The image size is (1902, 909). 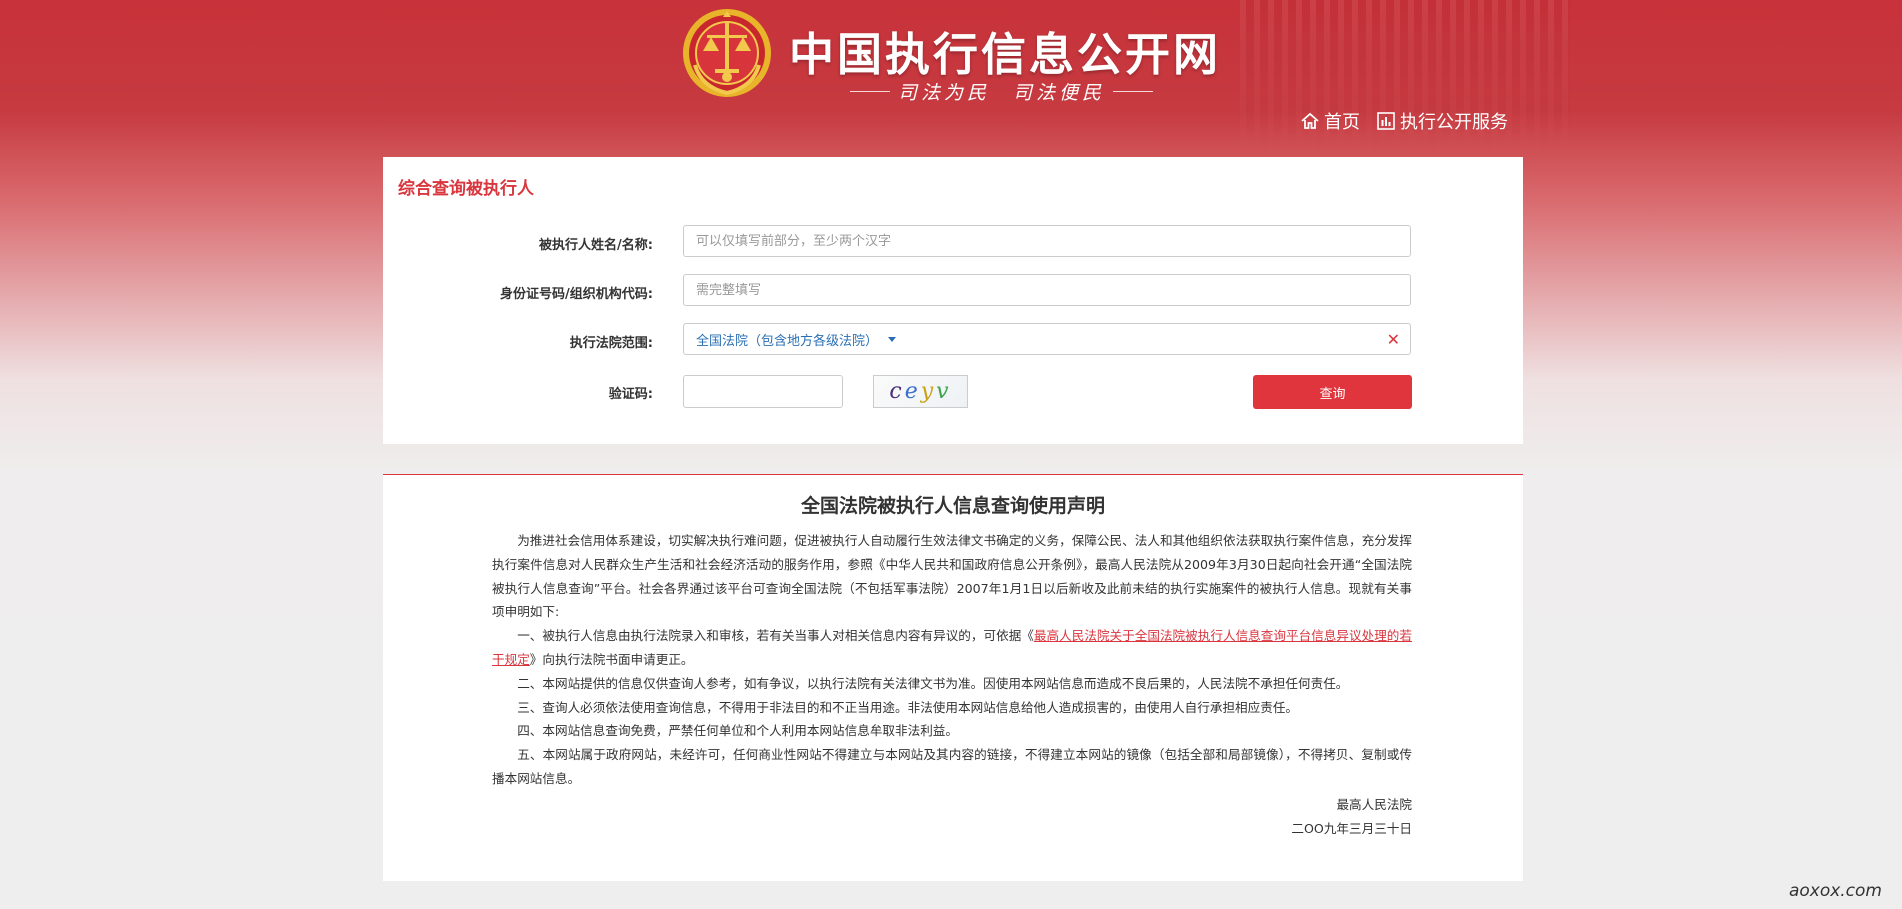 I want to click on captcha-input, so click(x=763, y=391).